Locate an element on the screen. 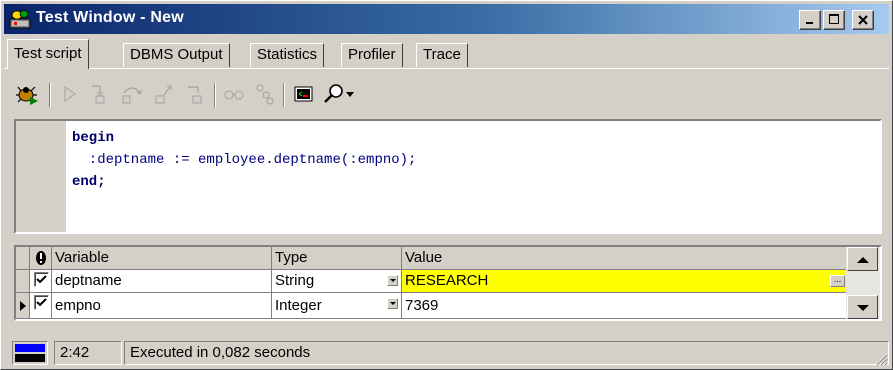 The height and width of the screenshot is (370, 893). value-column-header: Value is located at coordinates (625, 258).